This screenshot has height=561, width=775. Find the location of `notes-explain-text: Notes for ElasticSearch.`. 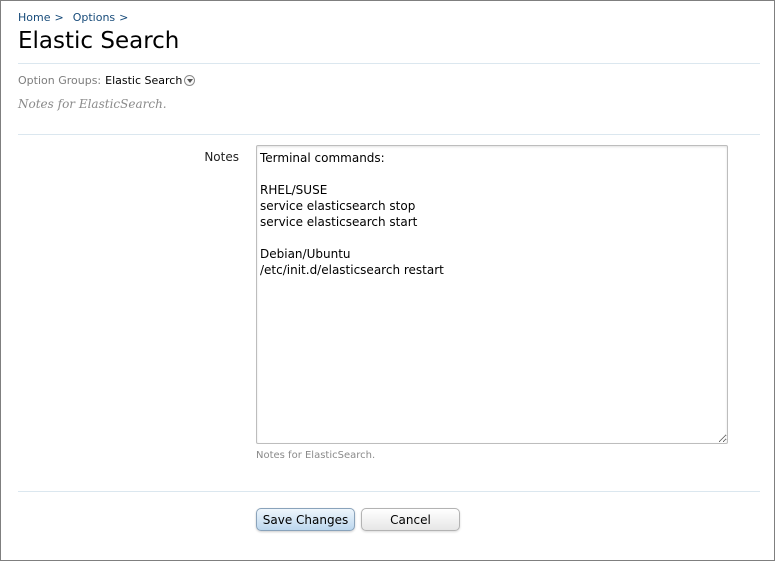

notes-explain-text: Notes for ElasticSearch. is located at coordinates (316, 455).